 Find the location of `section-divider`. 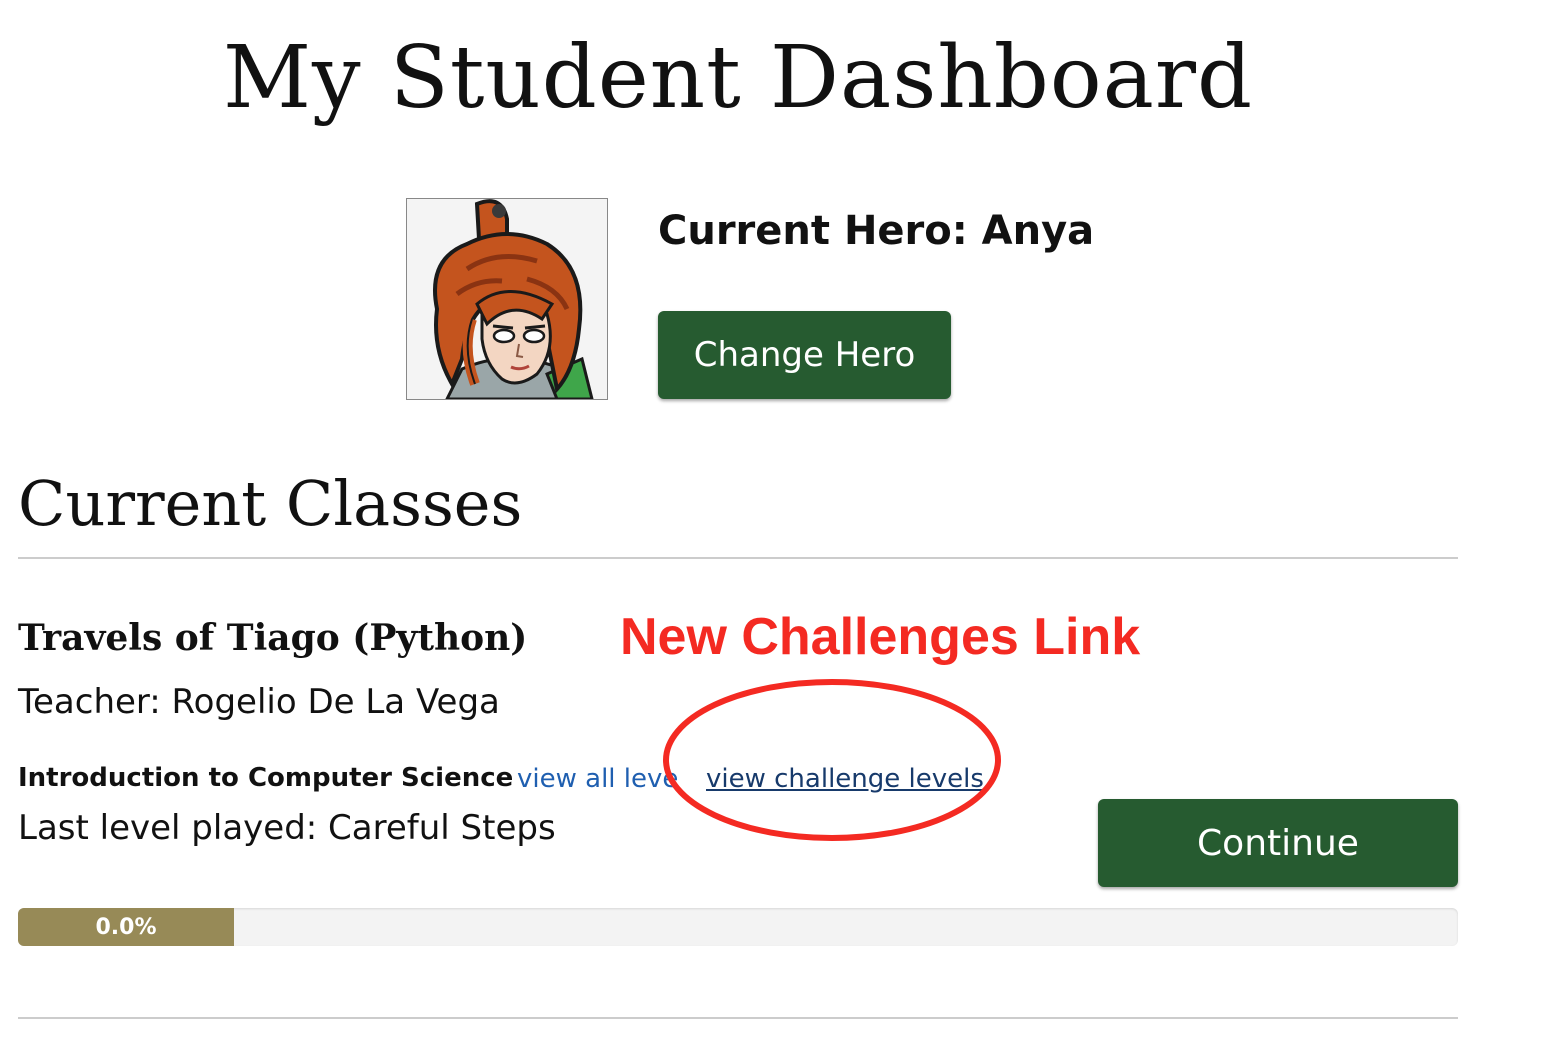

section-divider is located at coordinates (738, 558).